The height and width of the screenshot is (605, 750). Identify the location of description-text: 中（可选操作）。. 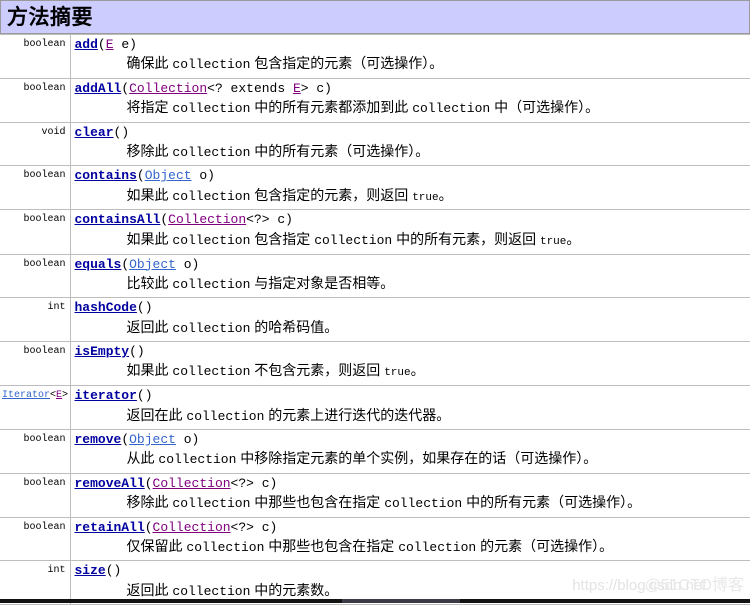
(545, 107).